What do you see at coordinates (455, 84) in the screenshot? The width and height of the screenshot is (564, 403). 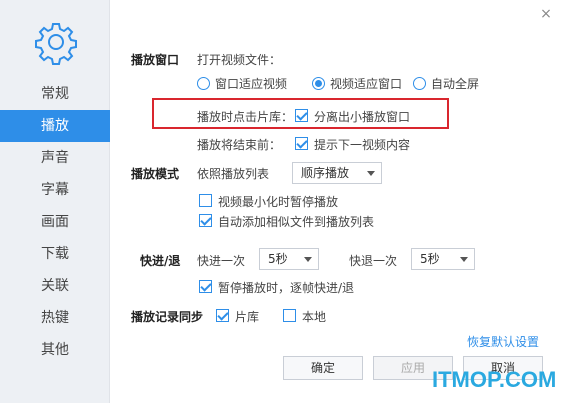 I see `radio-auto-fullscreen-label: 自动全屏` at bounding box center [455, 84].